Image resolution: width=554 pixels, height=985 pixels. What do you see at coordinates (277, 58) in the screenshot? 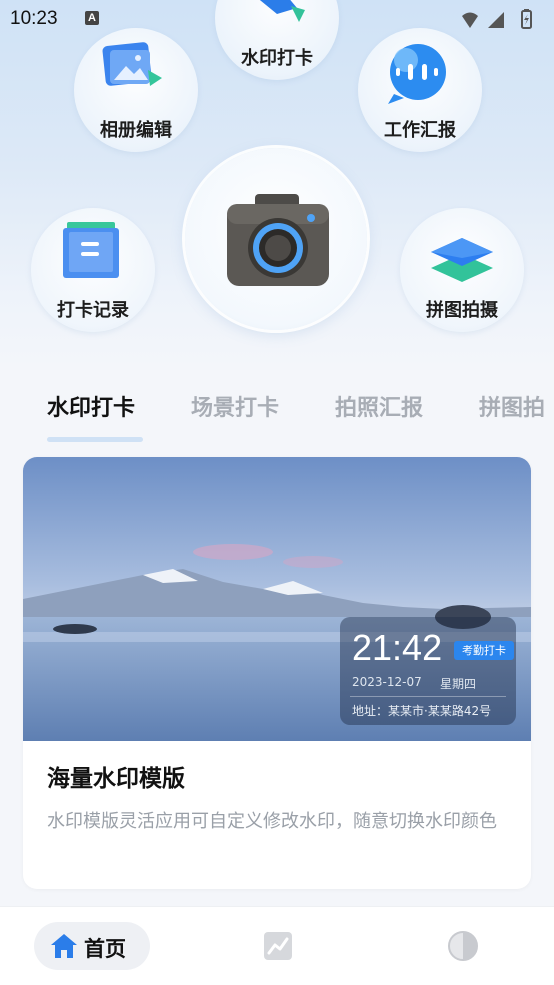
I see `shortcut-label: 水印打卡` at bounding box center [277, 58].